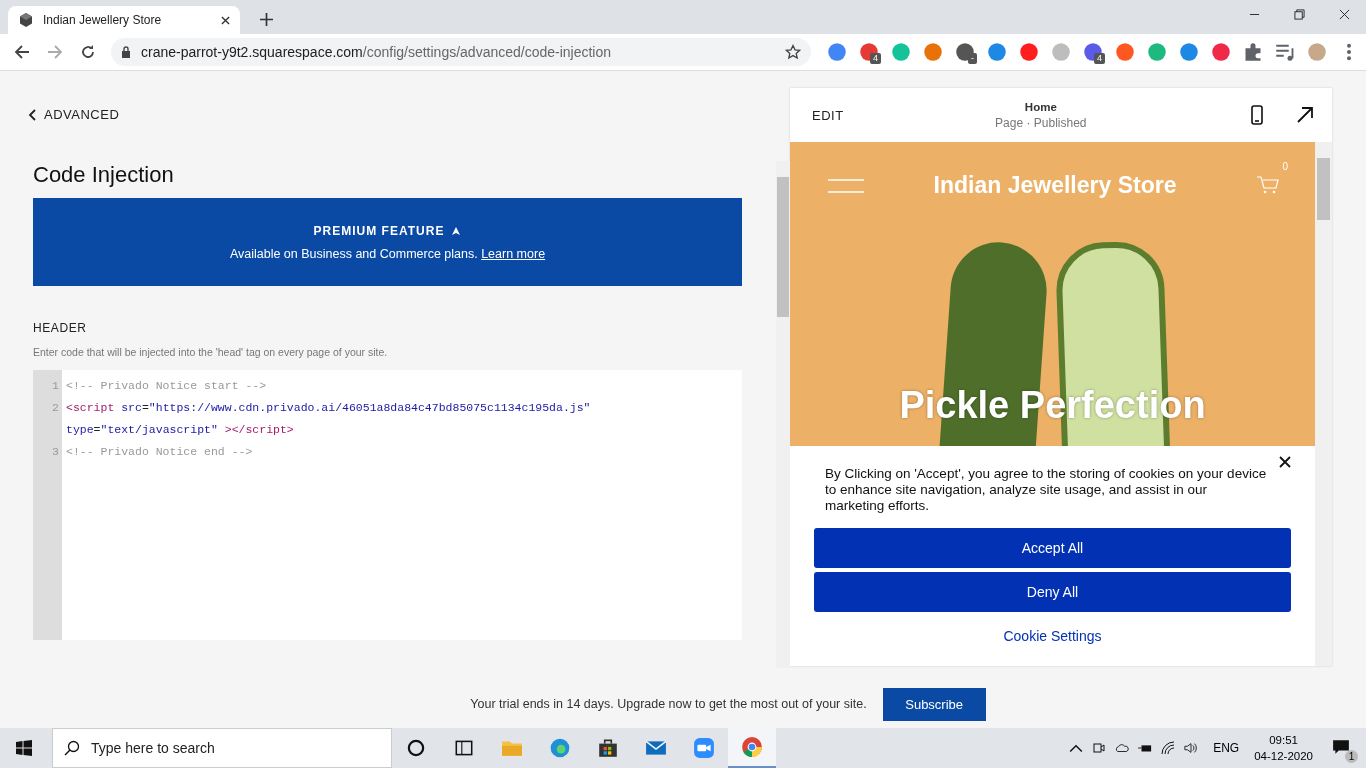 The height and width of the screenshot is (768, 1366). Describe the element at coordinates (1299, 14) in the screenshot. I see `restore-icon` at that location.